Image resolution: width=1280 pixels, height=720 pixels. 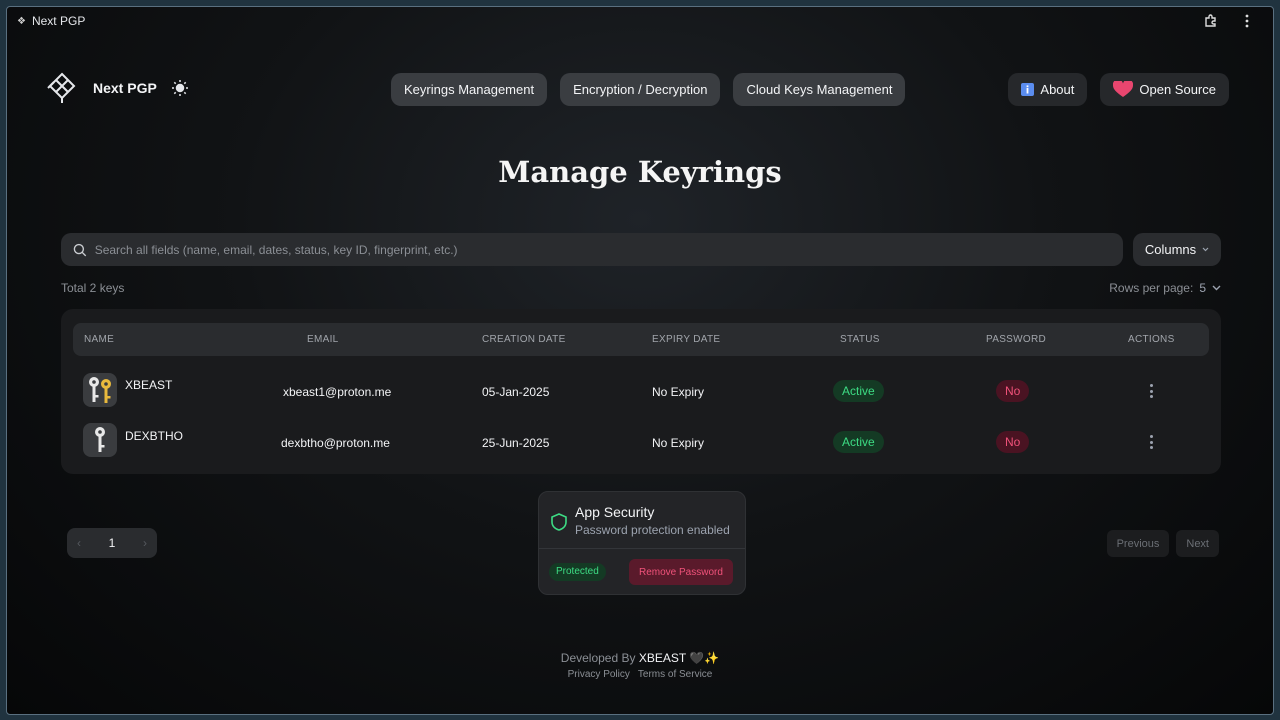 What do you see at coordinates (1057, 89) in the screenshot?
I see `about-label: About` at bounding box center [1057, 89].